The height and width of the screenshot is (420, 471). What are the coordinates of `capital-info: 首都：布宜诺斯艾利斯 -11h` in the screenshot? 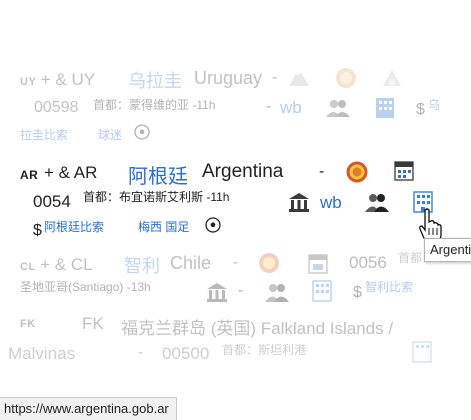 It's located at (156, 197).